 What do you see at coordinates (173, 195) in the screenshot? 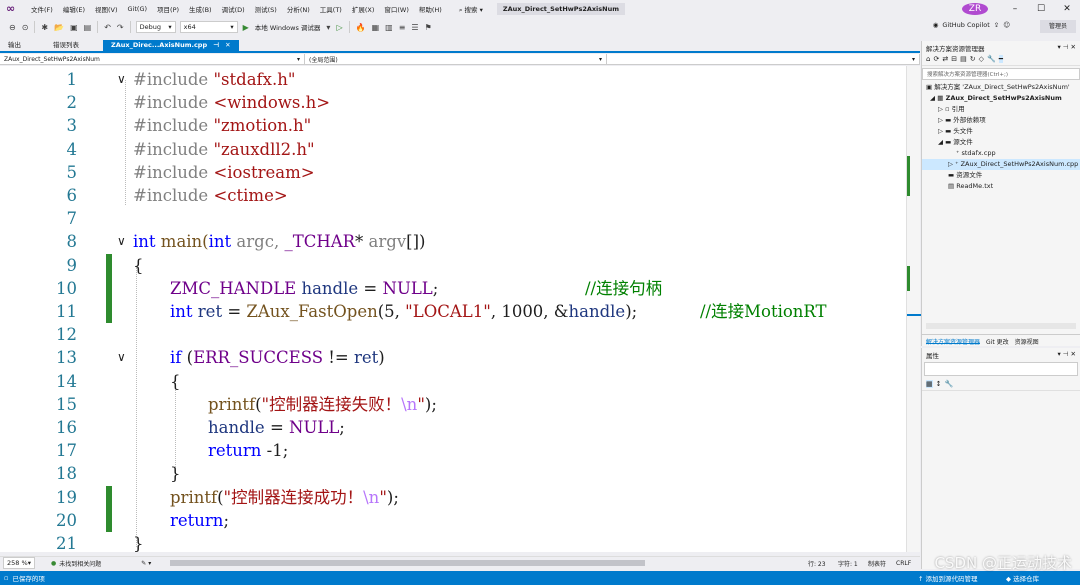
I see `token: #include` at bounding box center [173, 195].